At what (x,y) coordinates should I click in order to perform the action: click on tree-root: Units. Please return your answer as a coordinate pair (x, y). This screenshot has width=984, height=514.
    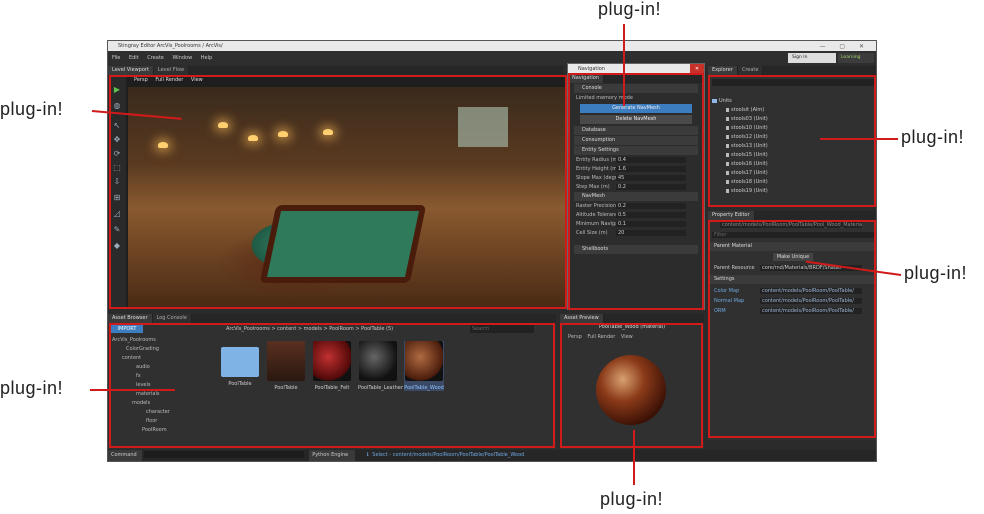
    Looking at the image, I should click on (793, 101).